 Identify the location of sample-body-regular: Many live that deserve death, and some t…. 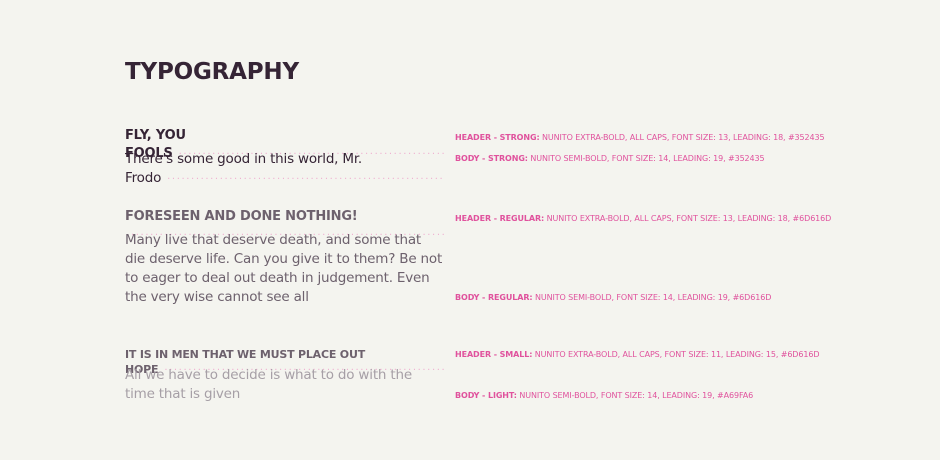
(284, 269).